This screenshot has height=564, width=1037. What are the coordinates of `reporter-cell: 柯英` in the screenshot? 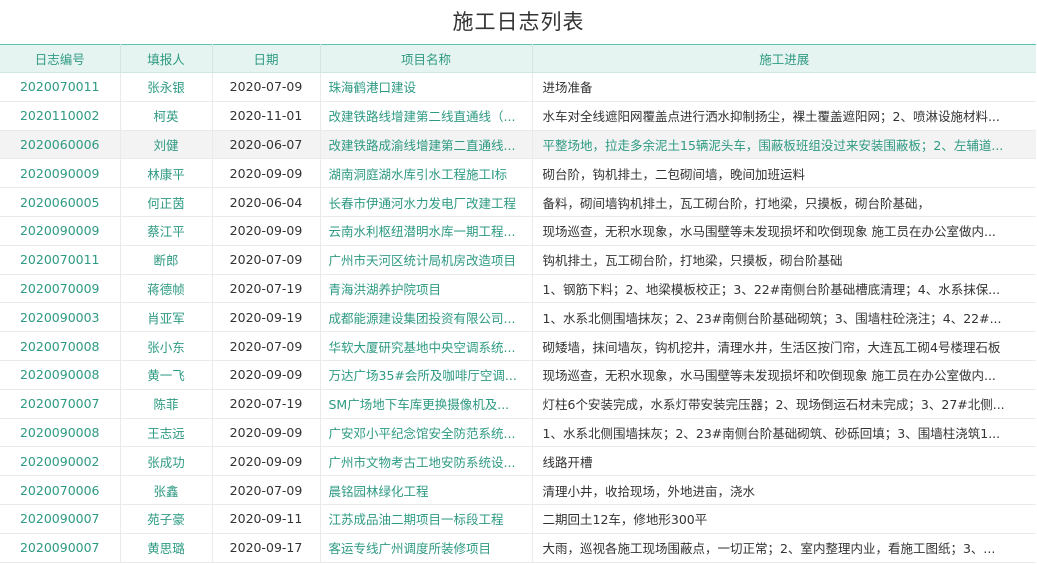 It's located at (166, 116).